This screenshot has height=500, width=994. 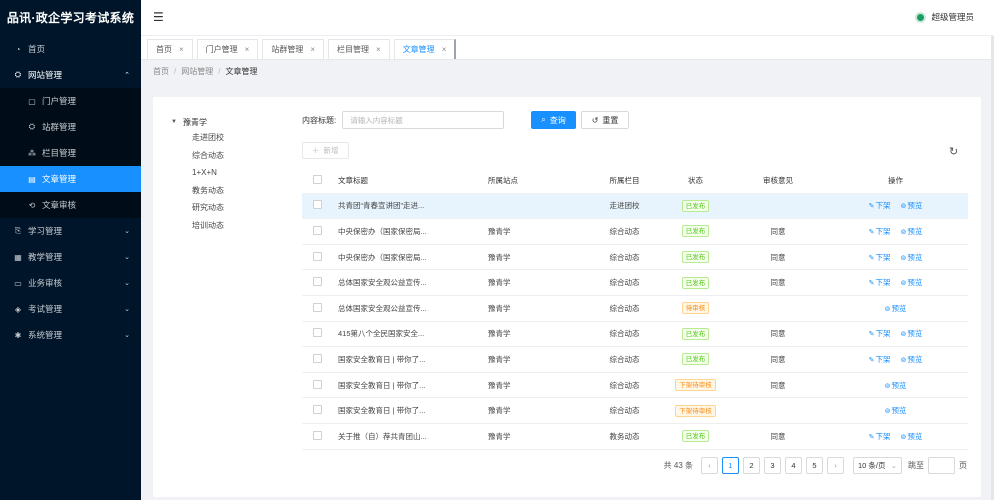 I want to click on sidebar-item-7: ⎘ 学习管理 ⌄, so click(x=70, y=231).